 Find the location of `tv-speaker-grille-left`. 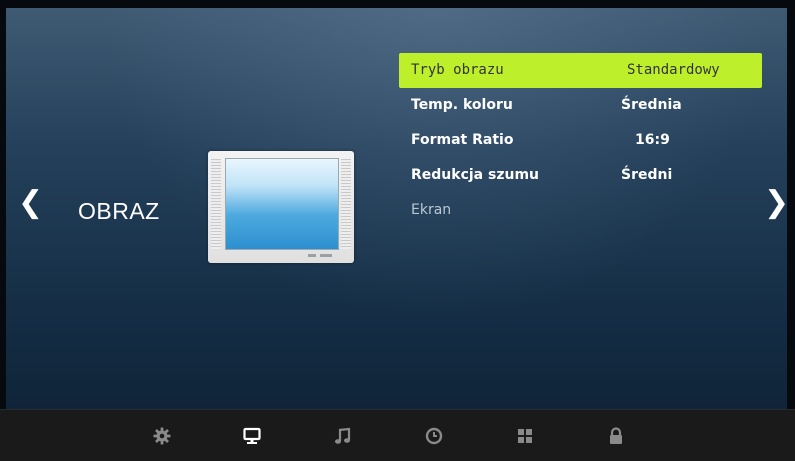

tv-speaker-grille-left is located at coordinates (216, 204).